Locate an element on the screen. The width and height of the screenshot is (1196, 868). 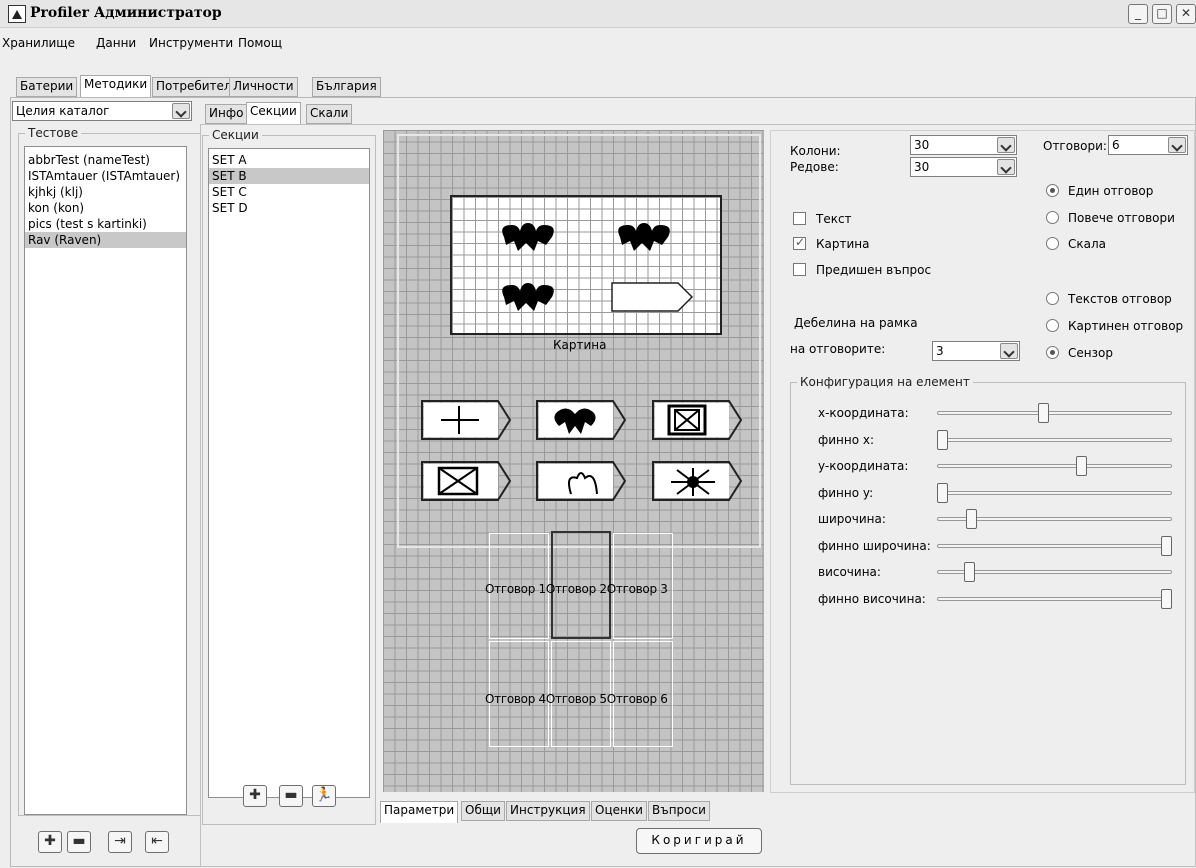
list-item: kjhkj (klj) is located at coordinates (105, 192).